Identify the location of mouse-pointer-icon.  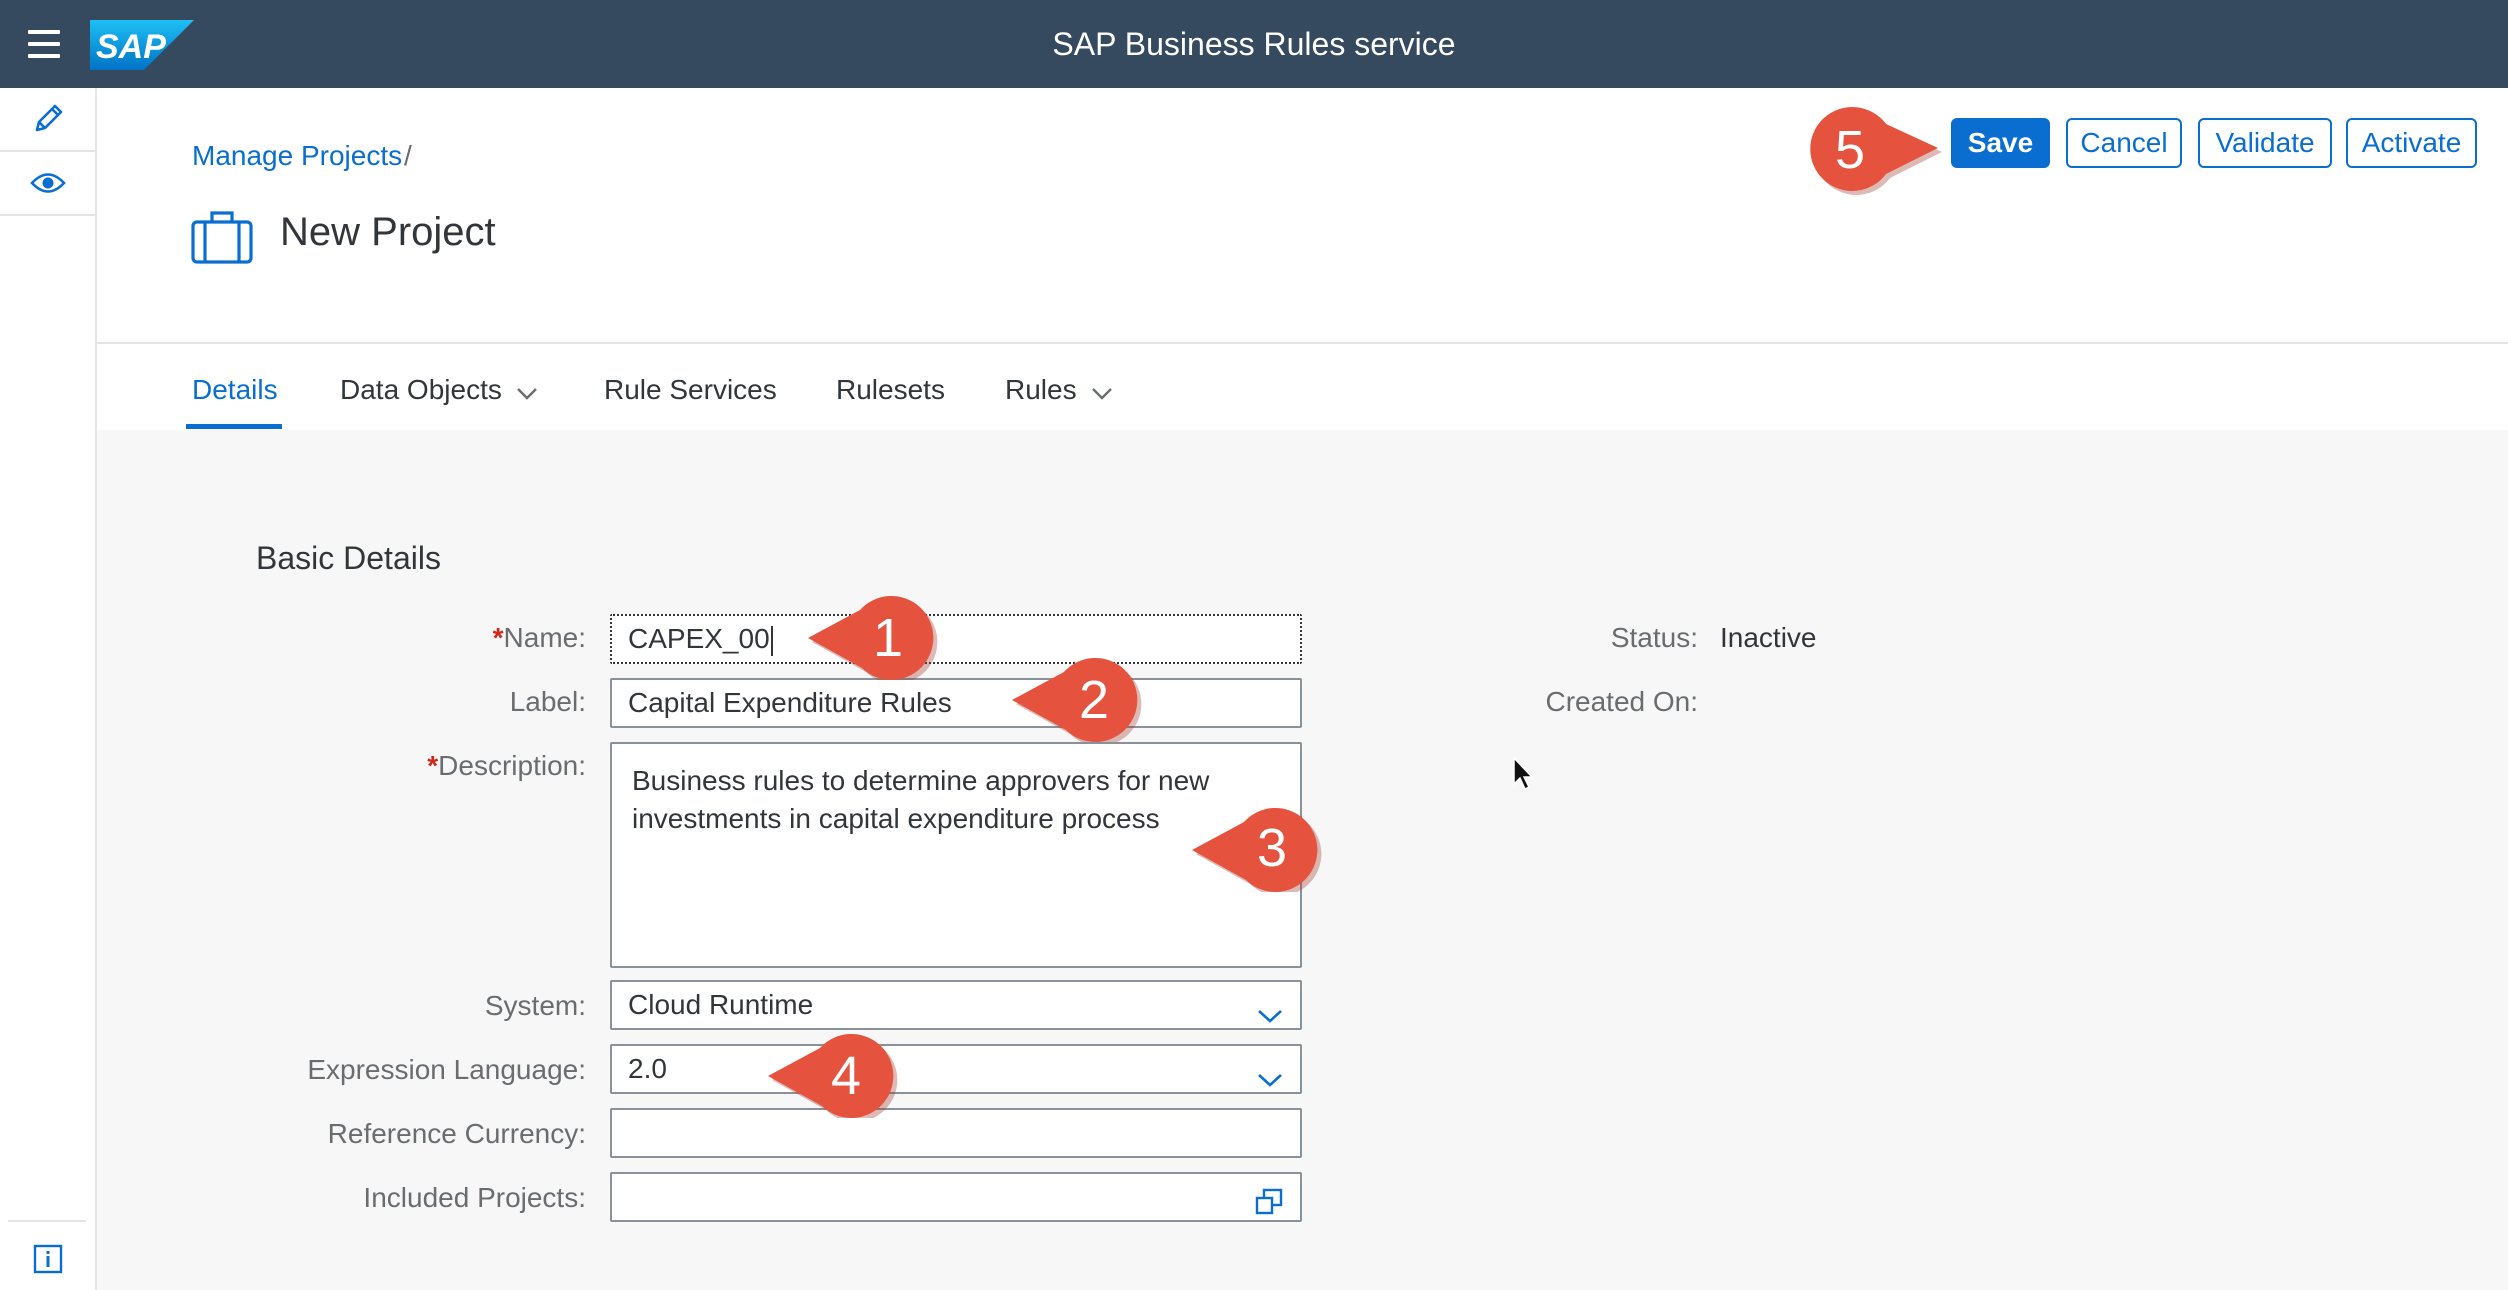
(1524, 776).